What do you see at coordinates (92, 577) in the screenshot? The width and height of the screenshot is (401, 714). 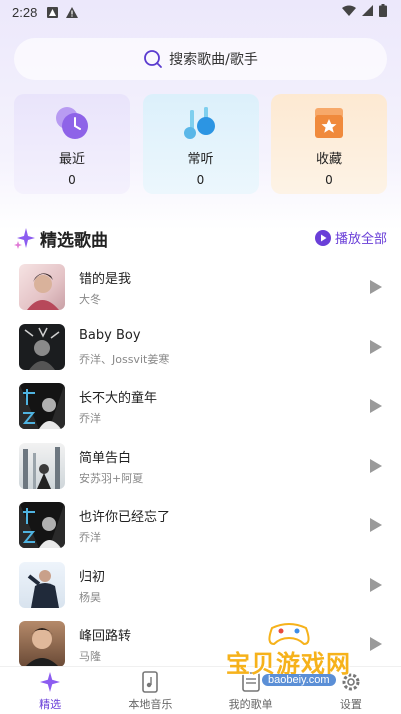 I see `song-title: 归初` at bounding box center [92, 577].